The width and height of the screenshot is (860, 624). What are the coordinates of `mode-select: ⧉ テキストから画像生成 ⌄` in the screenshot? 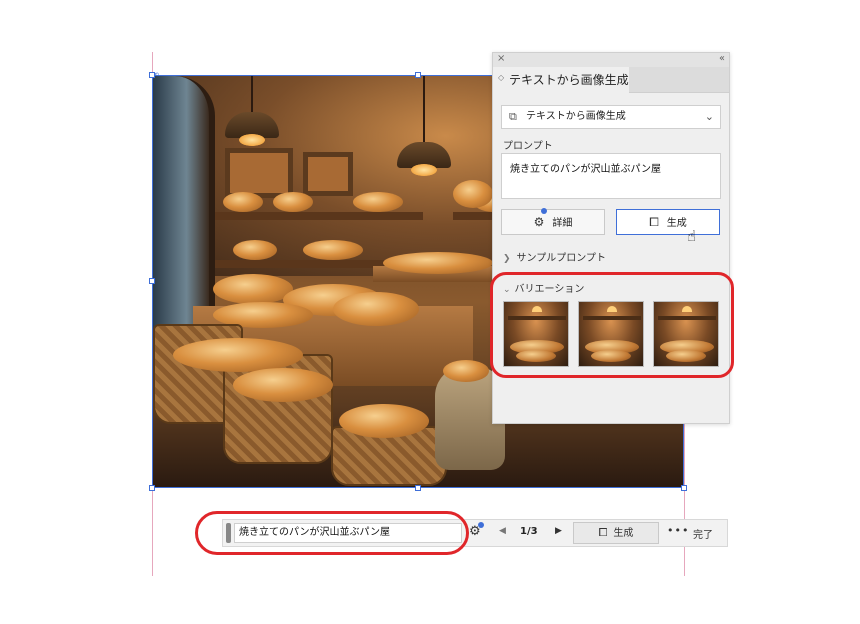 It's located at (611, 117).